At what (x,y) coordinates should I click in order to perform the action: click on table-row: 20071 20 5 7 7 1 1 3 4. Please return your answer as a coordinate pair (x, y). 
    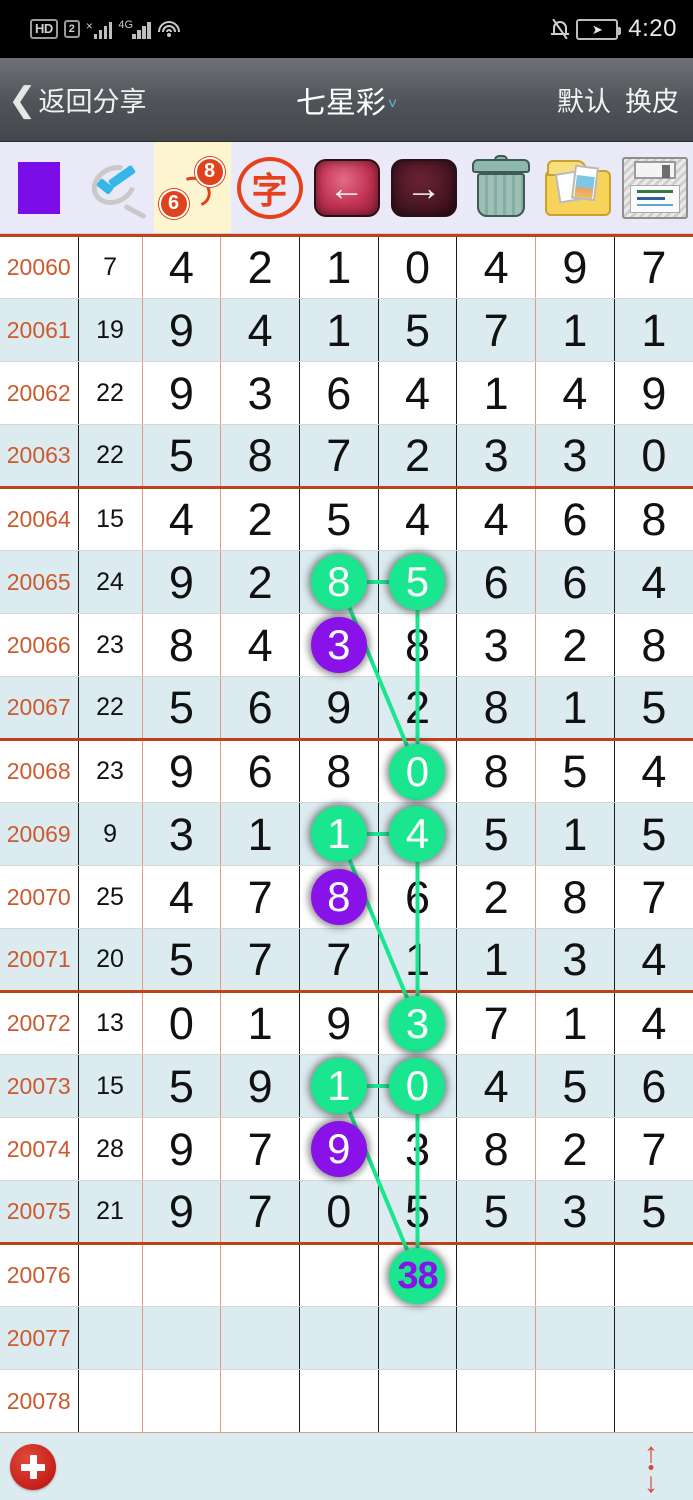
    Looking at the image, I should click on (346, 960).